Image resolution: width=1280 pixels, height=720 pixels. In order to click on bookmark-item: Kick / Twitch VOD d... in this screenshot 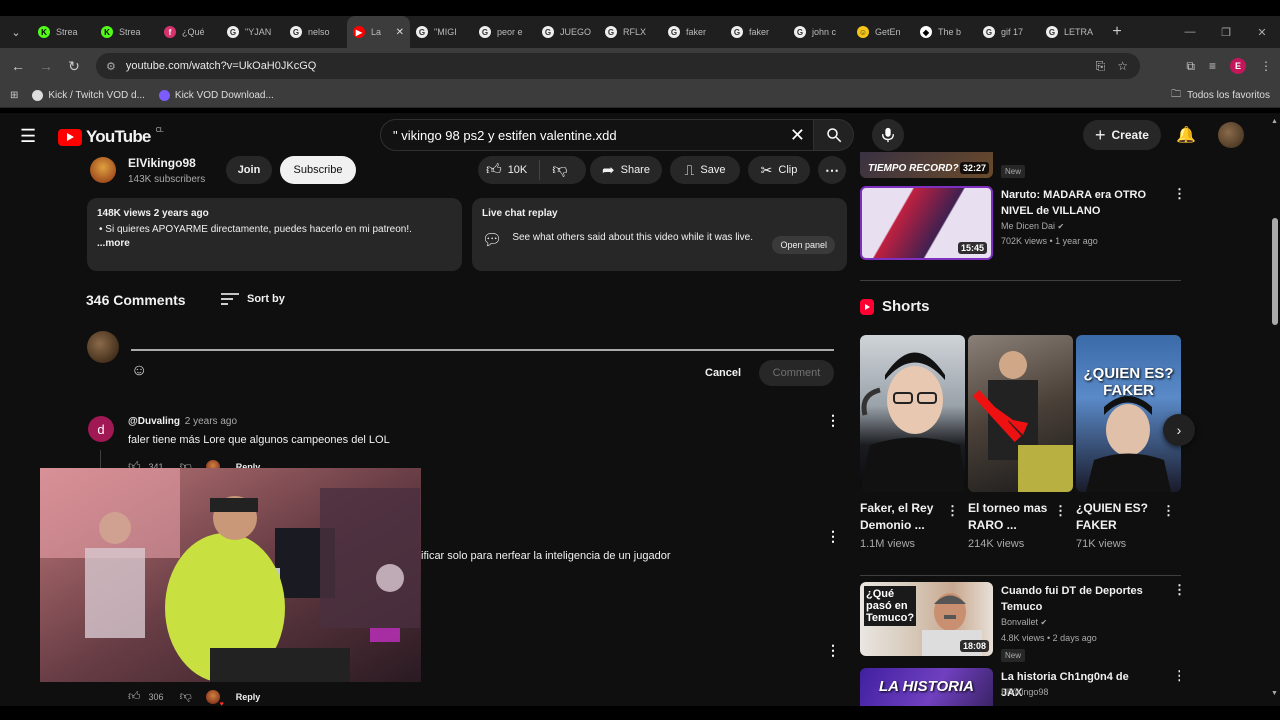, I will do `click(88, 95)`.